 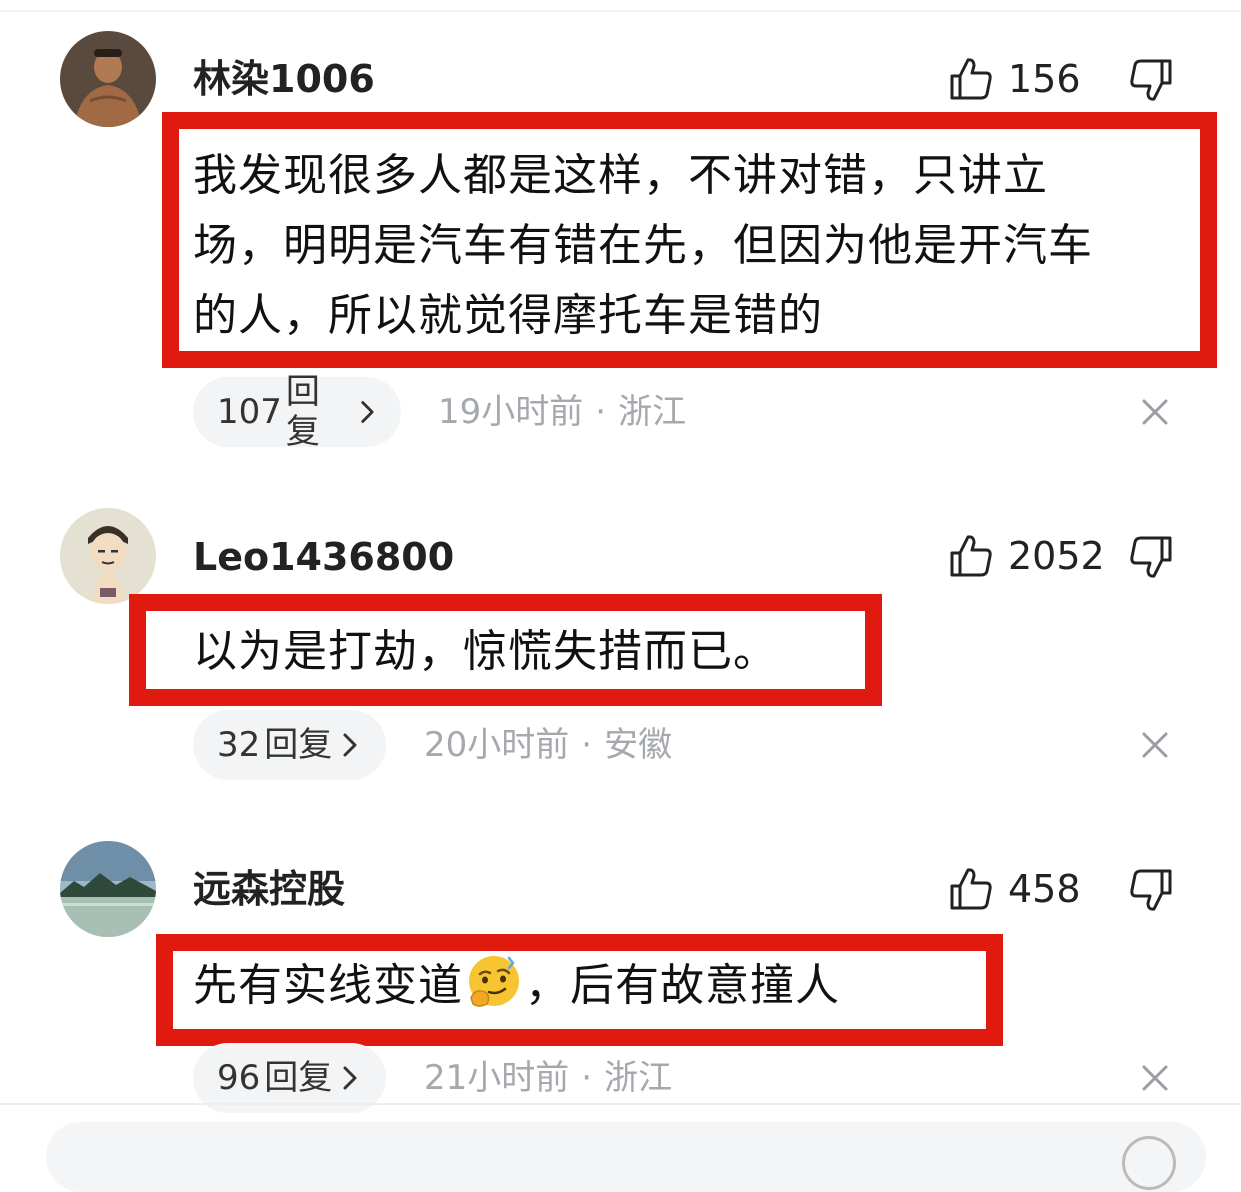 I want to click on timestamp: 21小时前, so click(x=497, y=1078).